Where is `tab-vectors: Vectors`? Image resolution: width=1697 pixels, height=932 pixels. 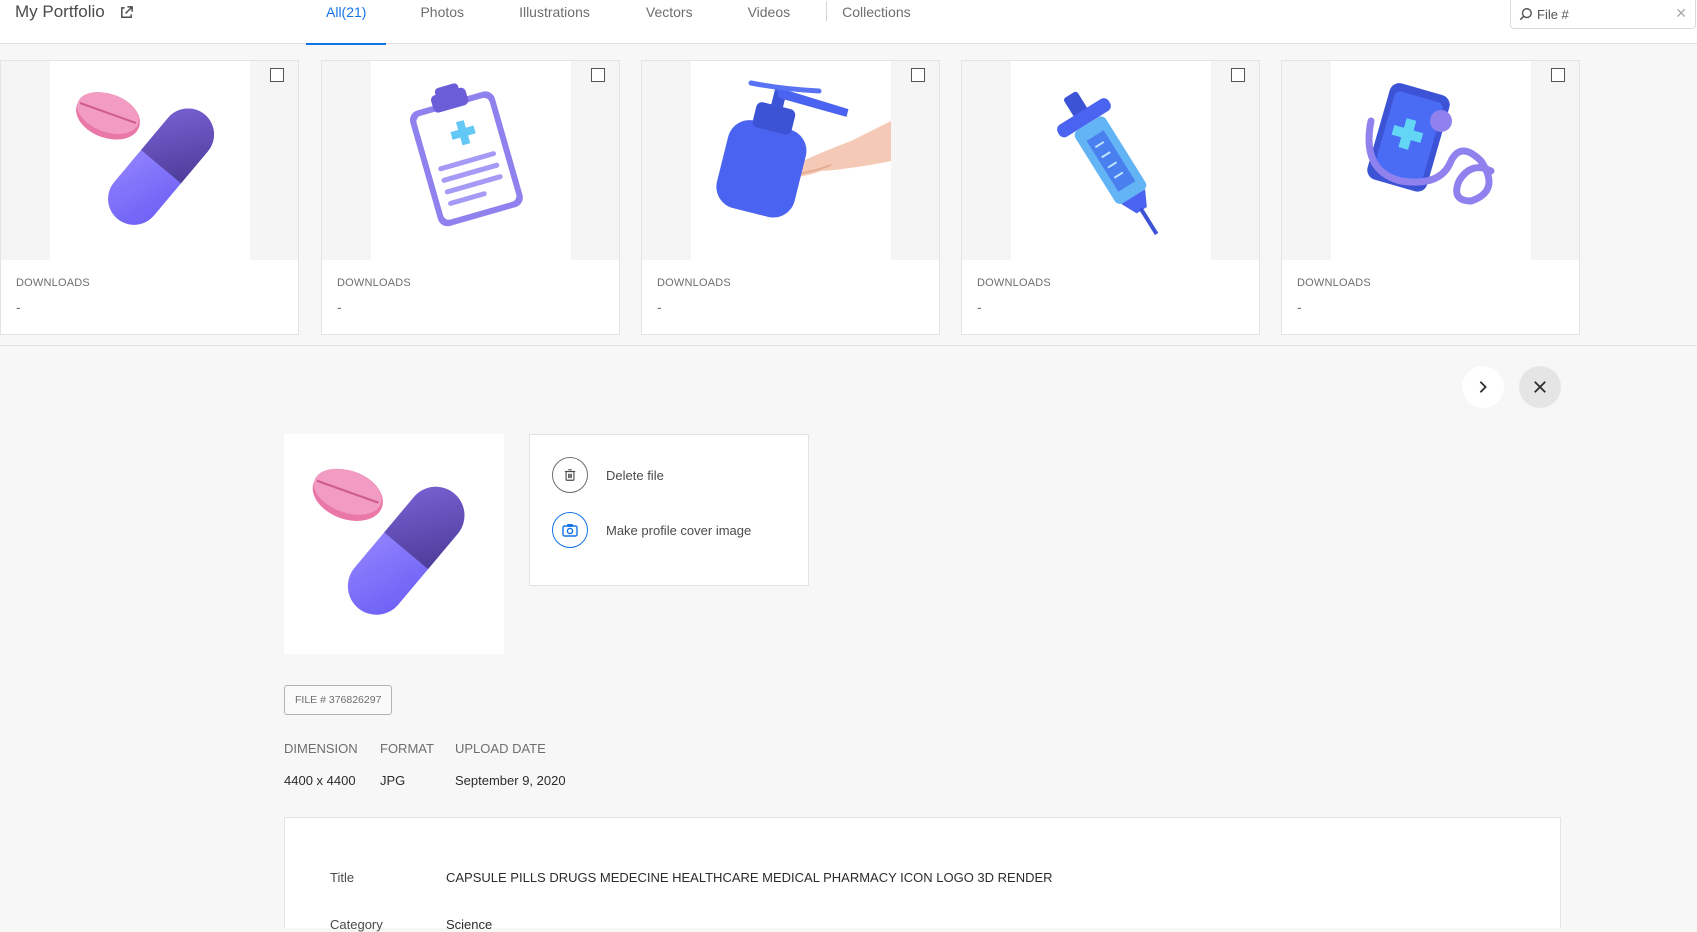
tab-vectors: Vectors is located at coordinates (669, 22).